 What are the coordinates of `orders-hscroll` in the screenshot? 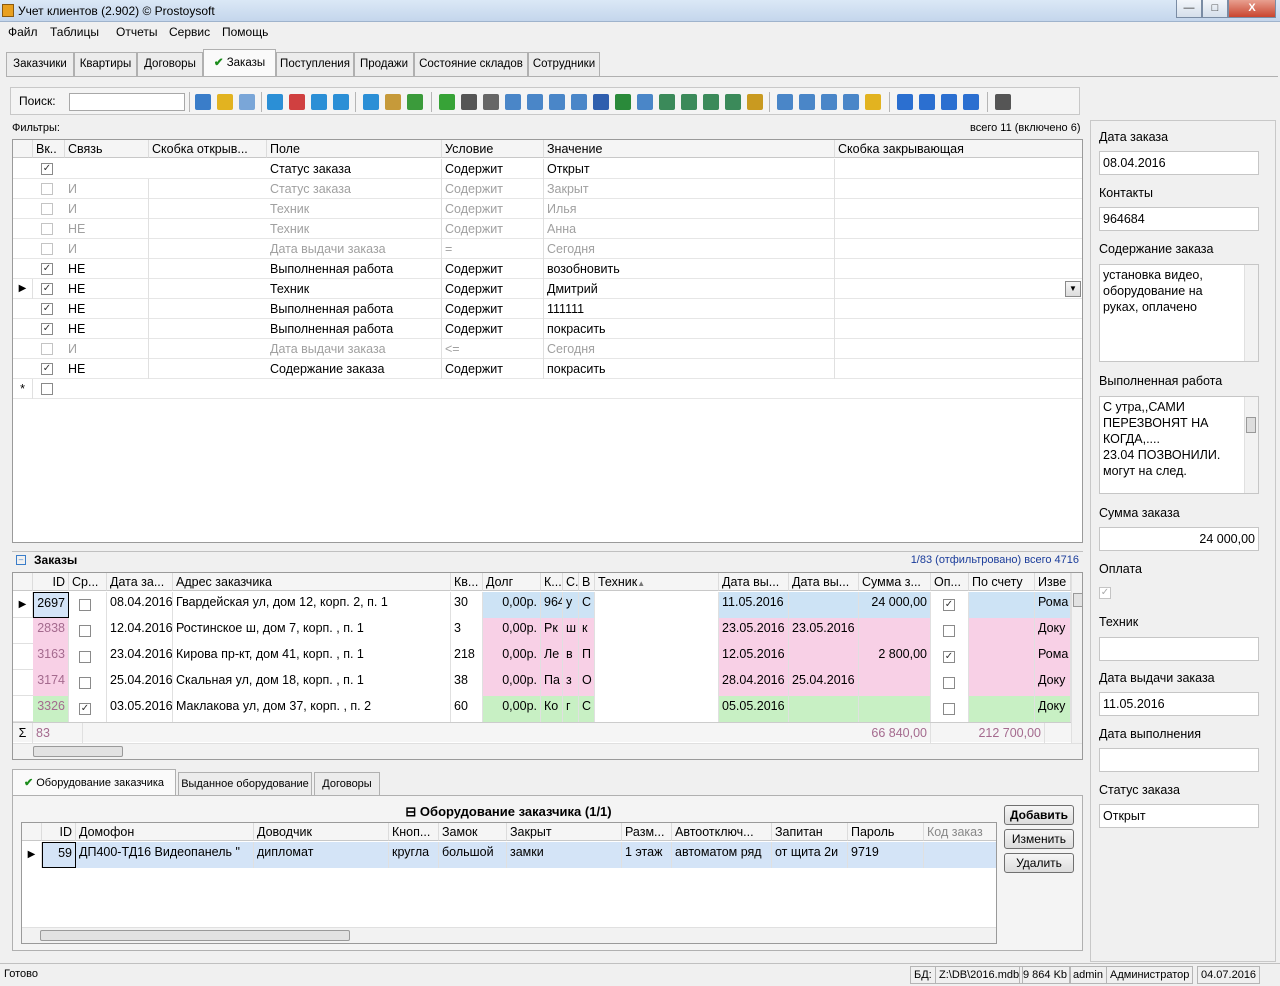 It's located at (547, 751).